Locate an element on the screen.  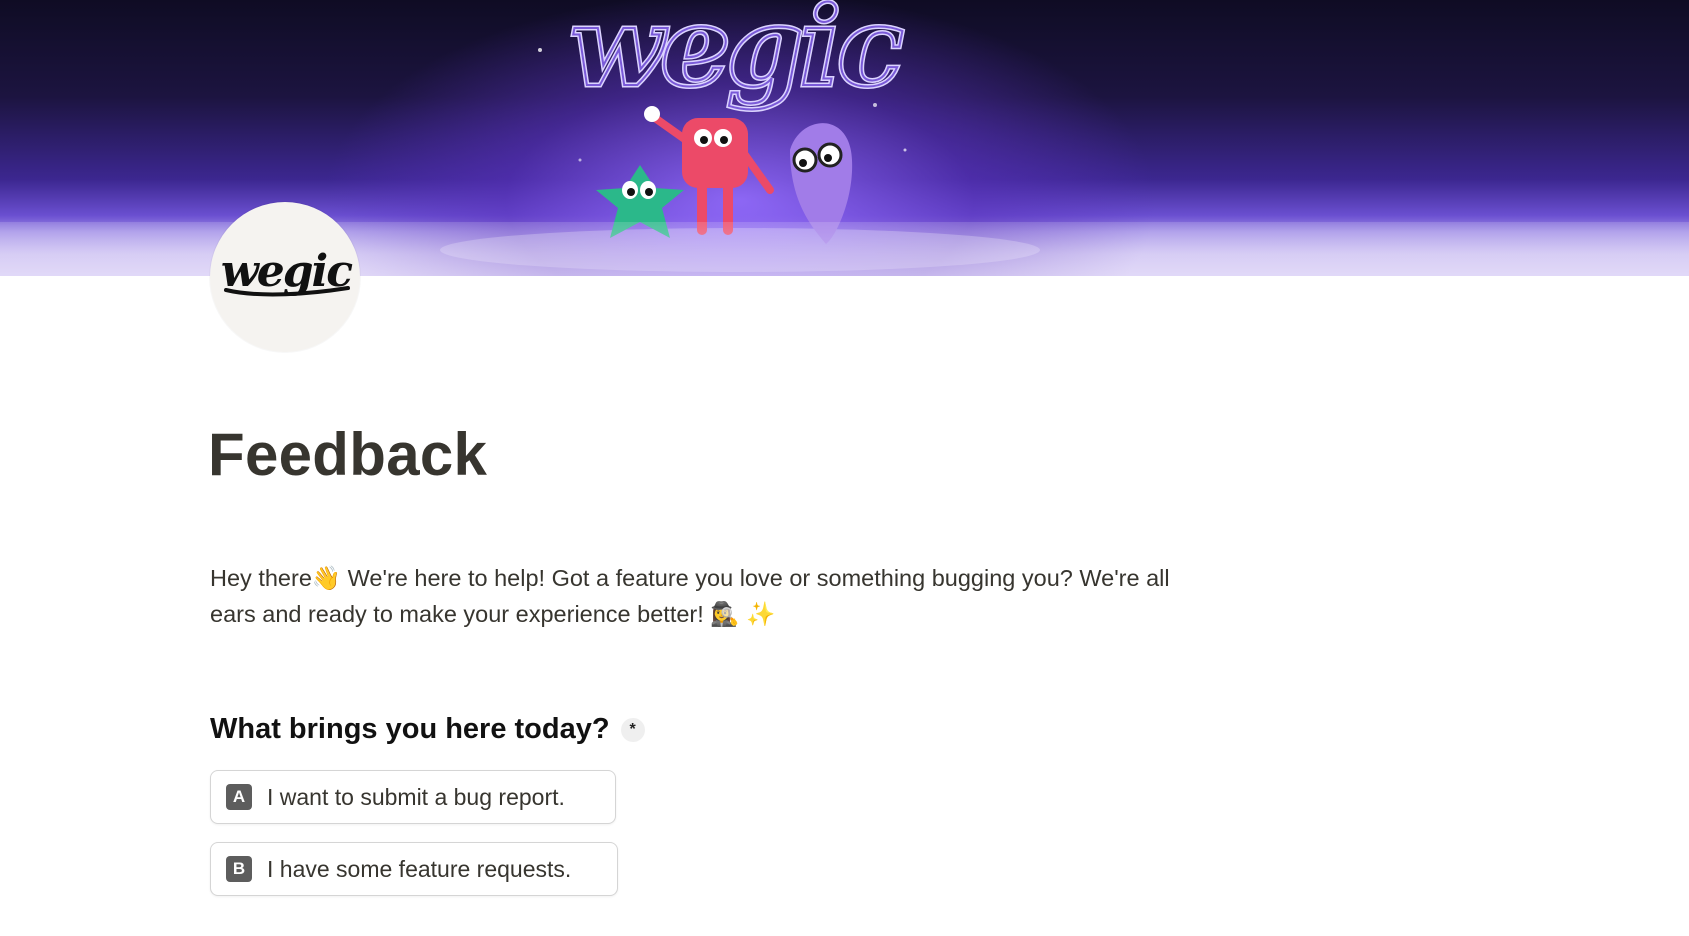
option-key-badge: A is located at coordinates (239, 797).